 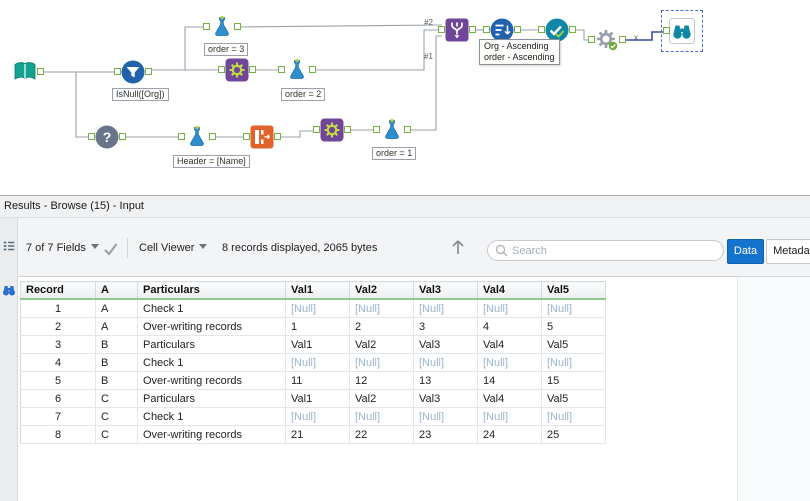 I want to click on filter-tool, so click(x=133, y=72).